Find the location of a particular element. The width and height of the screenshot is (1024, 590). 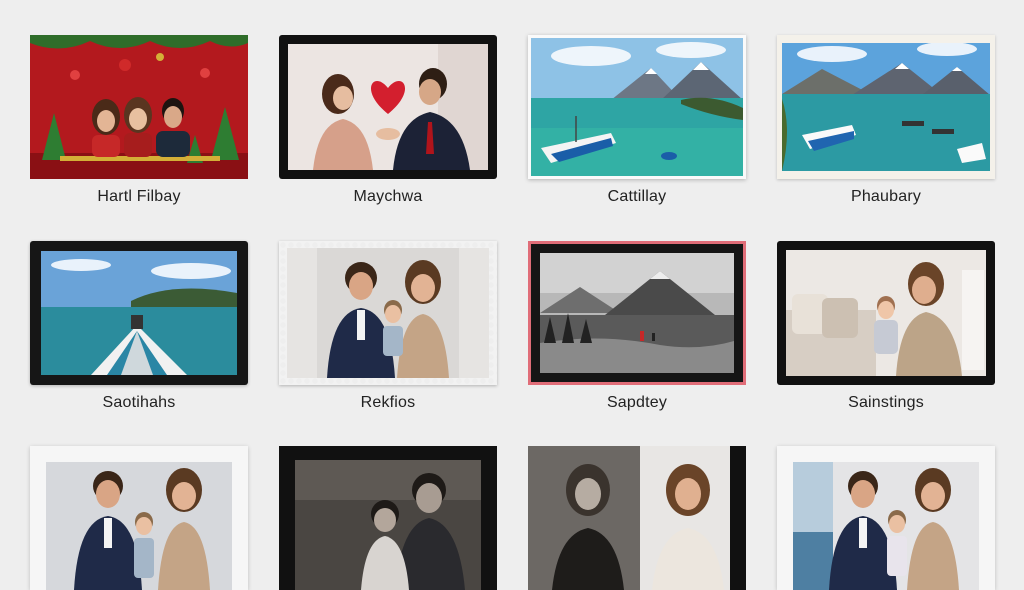

mountain-lake-boats-photo is located at coordinates (886, 105).